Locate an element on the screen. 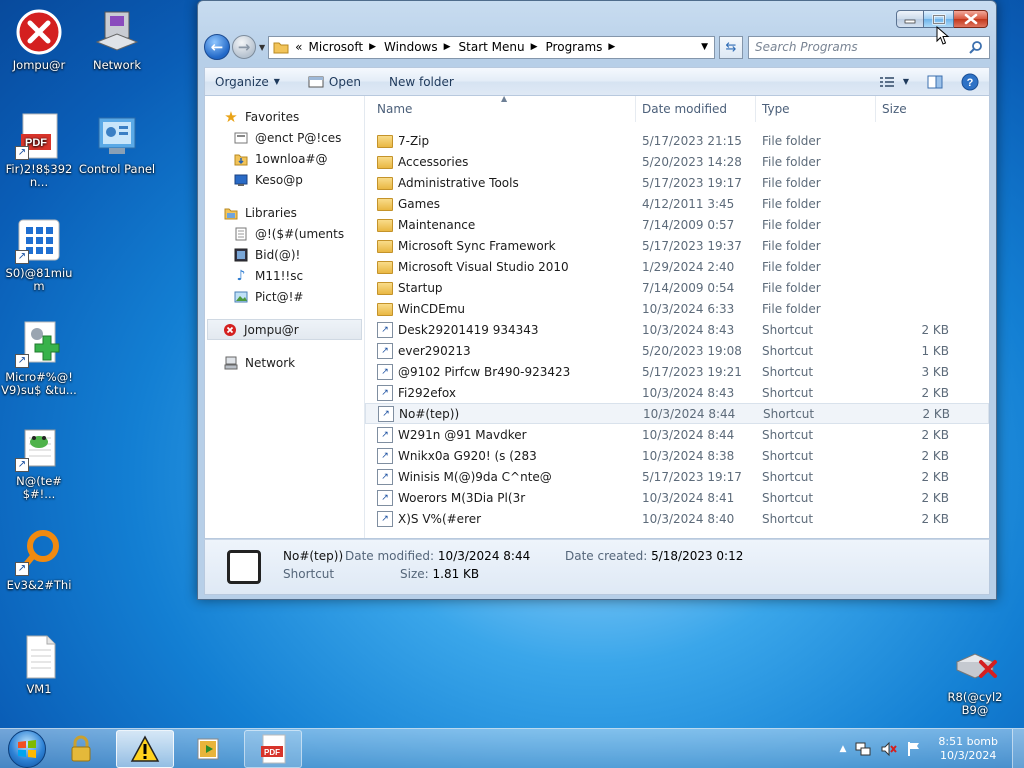 Image resolution: width=1024 pixels, height=768 pixels. nav-favorite-item: @enct P@!ces is located at coordinates (284, 137).